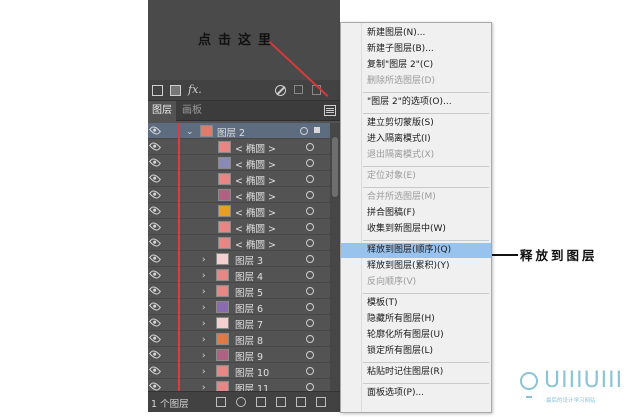 This screenshot has height=417, width=640. Describe the element at coordinates (239, 259) in the screenshot. I see `layer-row: › 图层 3` at that location.